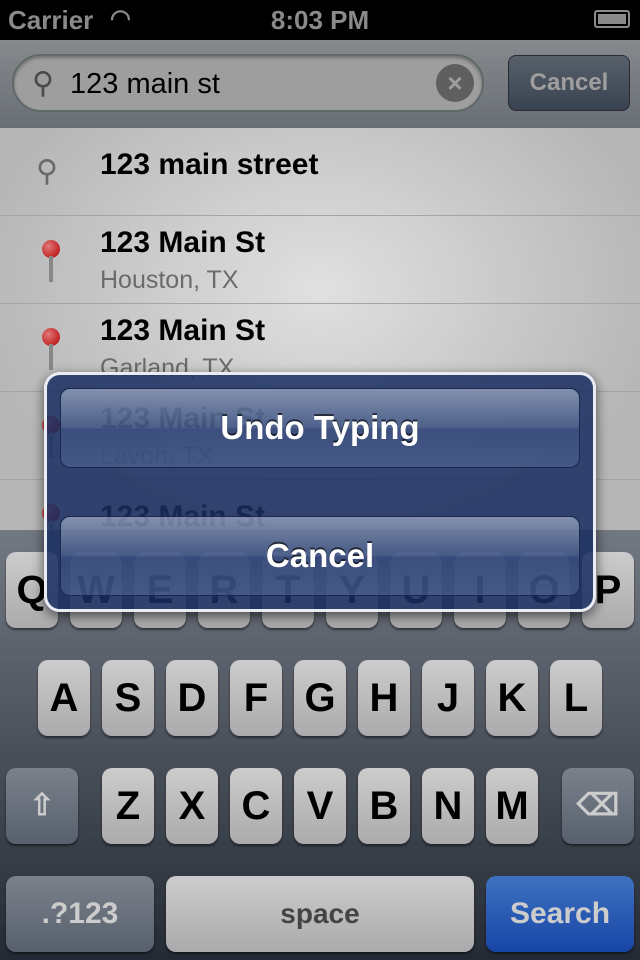 This screenshot has width=640, height=960. I want to click on key-a: A, so click(64, 698).